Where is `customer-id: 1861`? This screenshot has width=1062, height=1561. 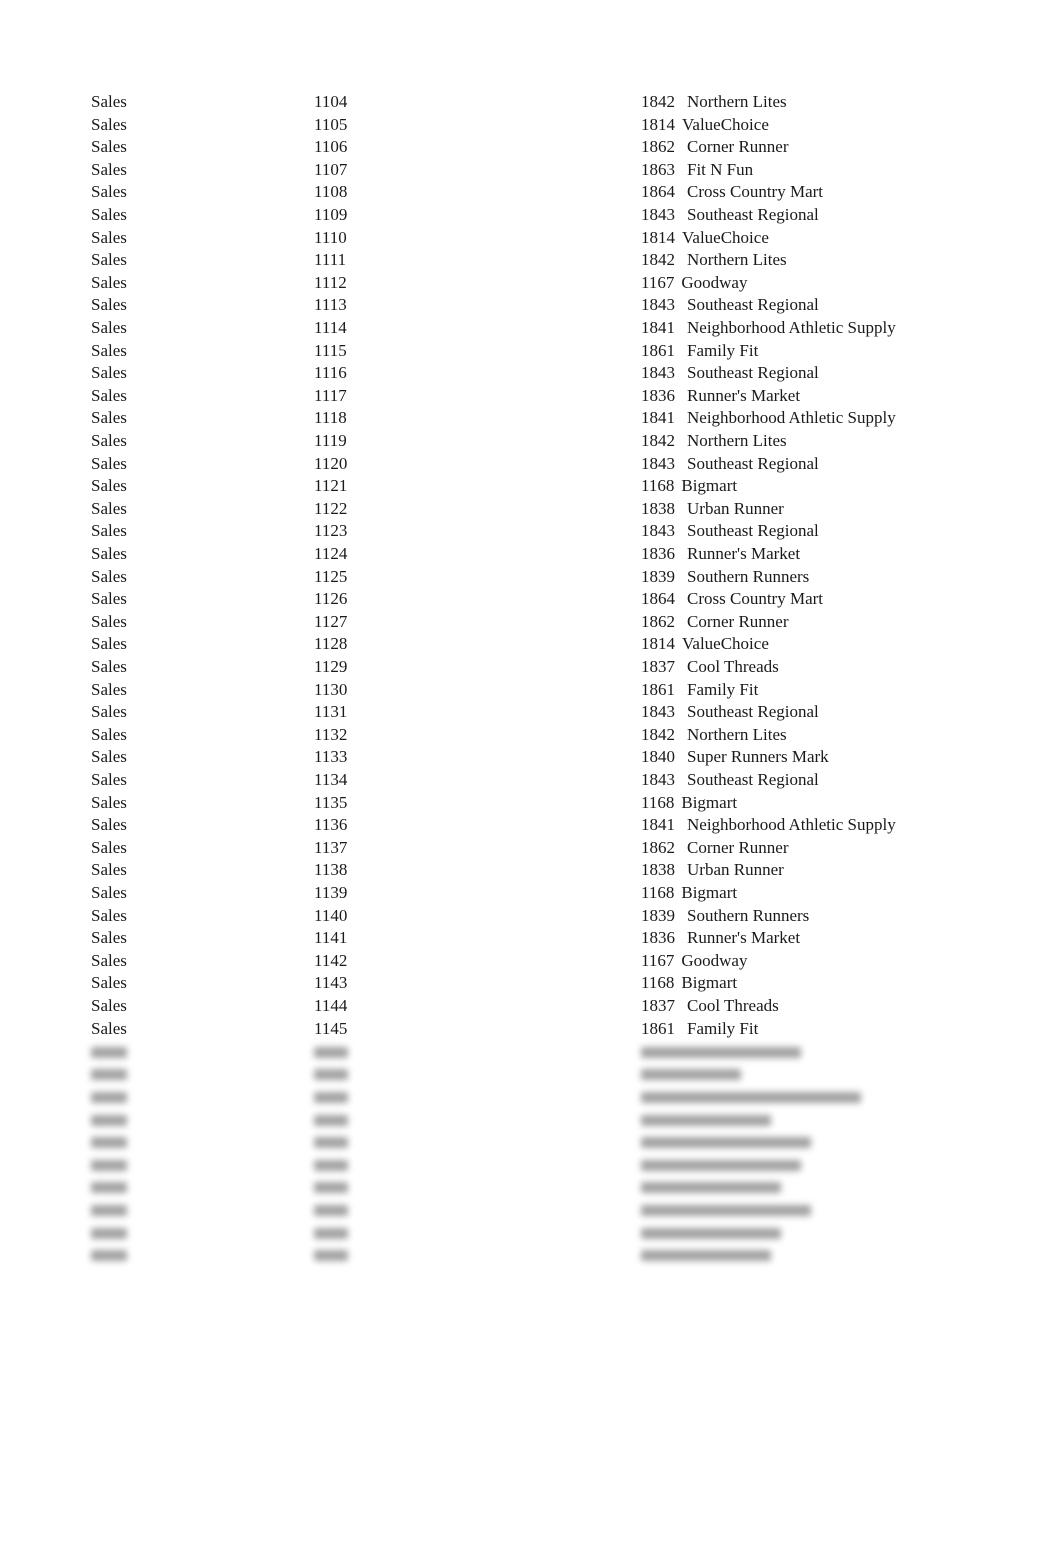
customer-id: 1861 is located at coordinates (658, 1028).